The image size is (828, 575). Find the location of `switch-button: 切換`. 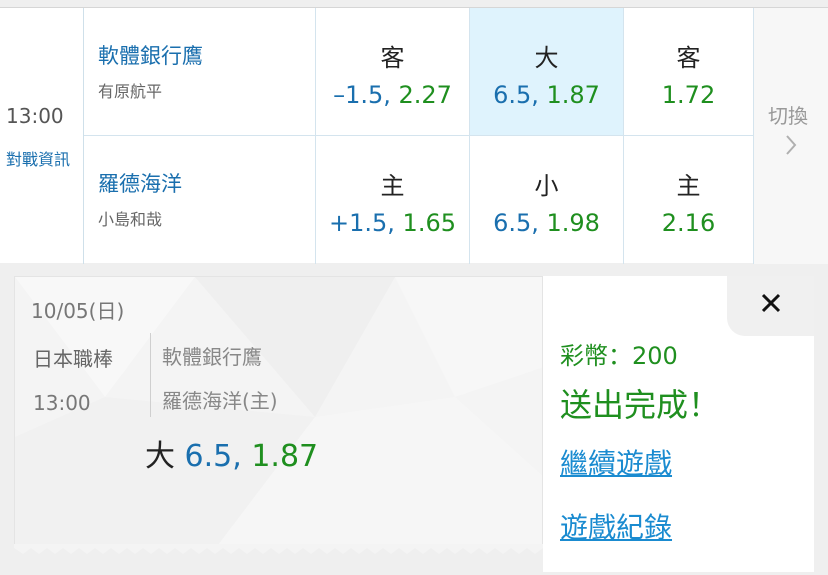

switch-button: 切換 is located at coordinates (791, 136).